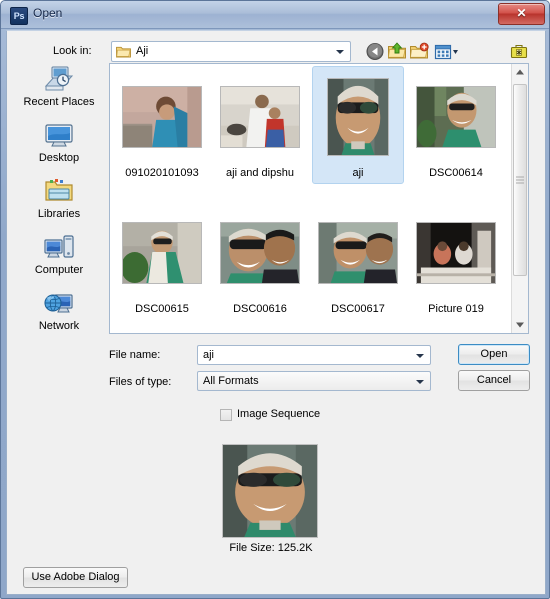  Describe the element at coordinates (314, 381) in the screenshot. I see `files-of-type-dropdown: All Formats` at that location.